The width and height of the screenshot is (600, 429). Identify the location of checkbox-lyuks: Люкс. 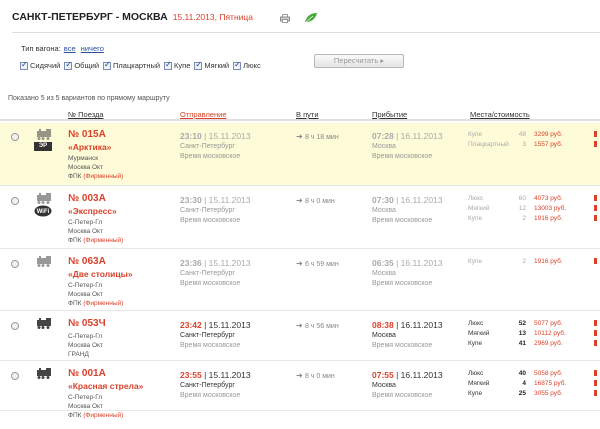
(247, 65).